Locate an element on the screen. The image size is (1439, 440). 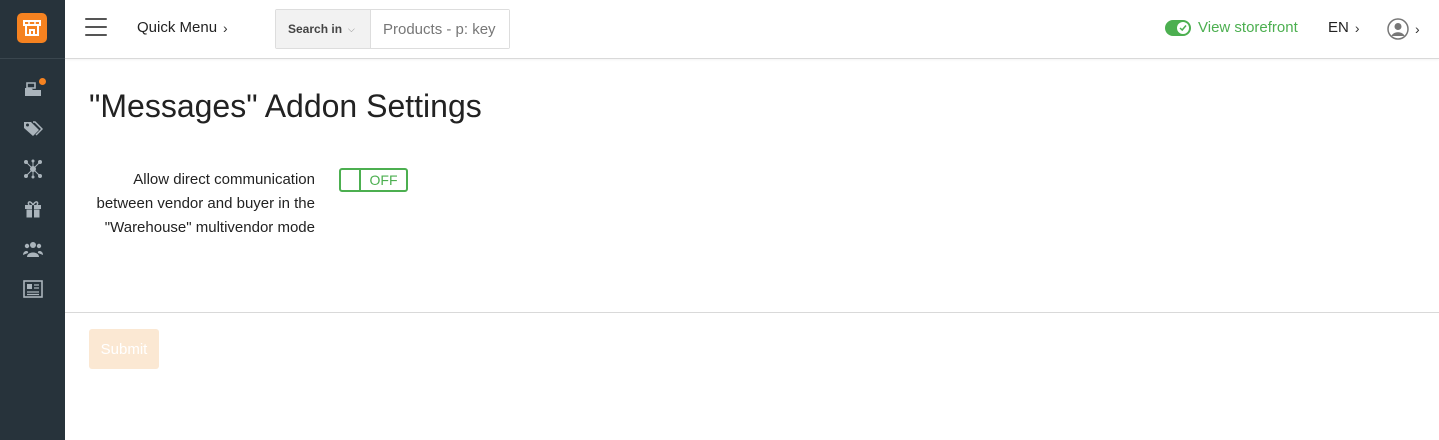
search-input is located at coordinates (440, 29).